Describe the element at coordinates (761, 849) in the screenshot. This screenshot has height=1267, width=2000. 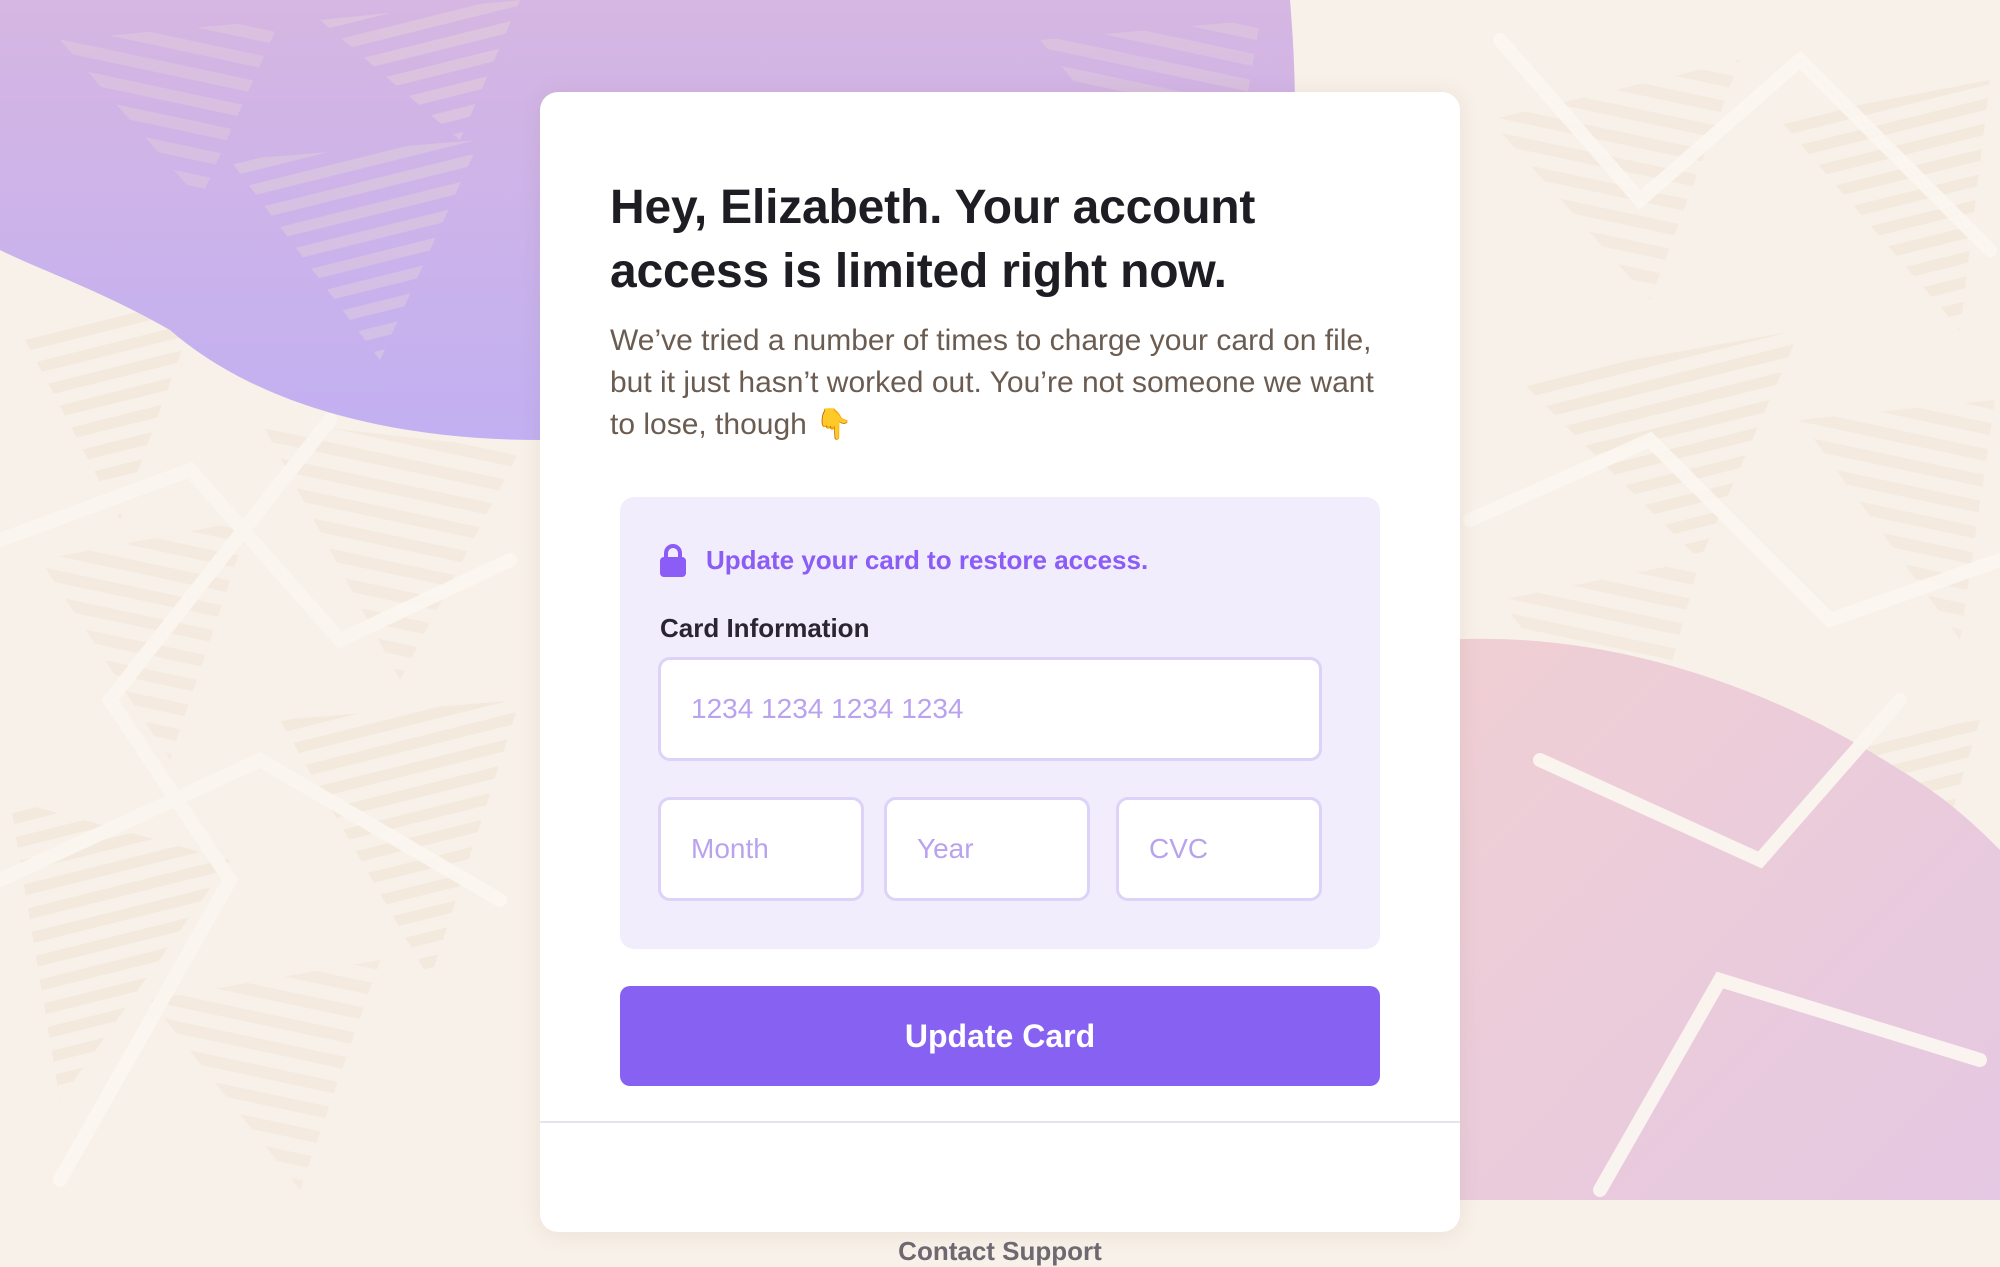
I see `month-input` at that location.